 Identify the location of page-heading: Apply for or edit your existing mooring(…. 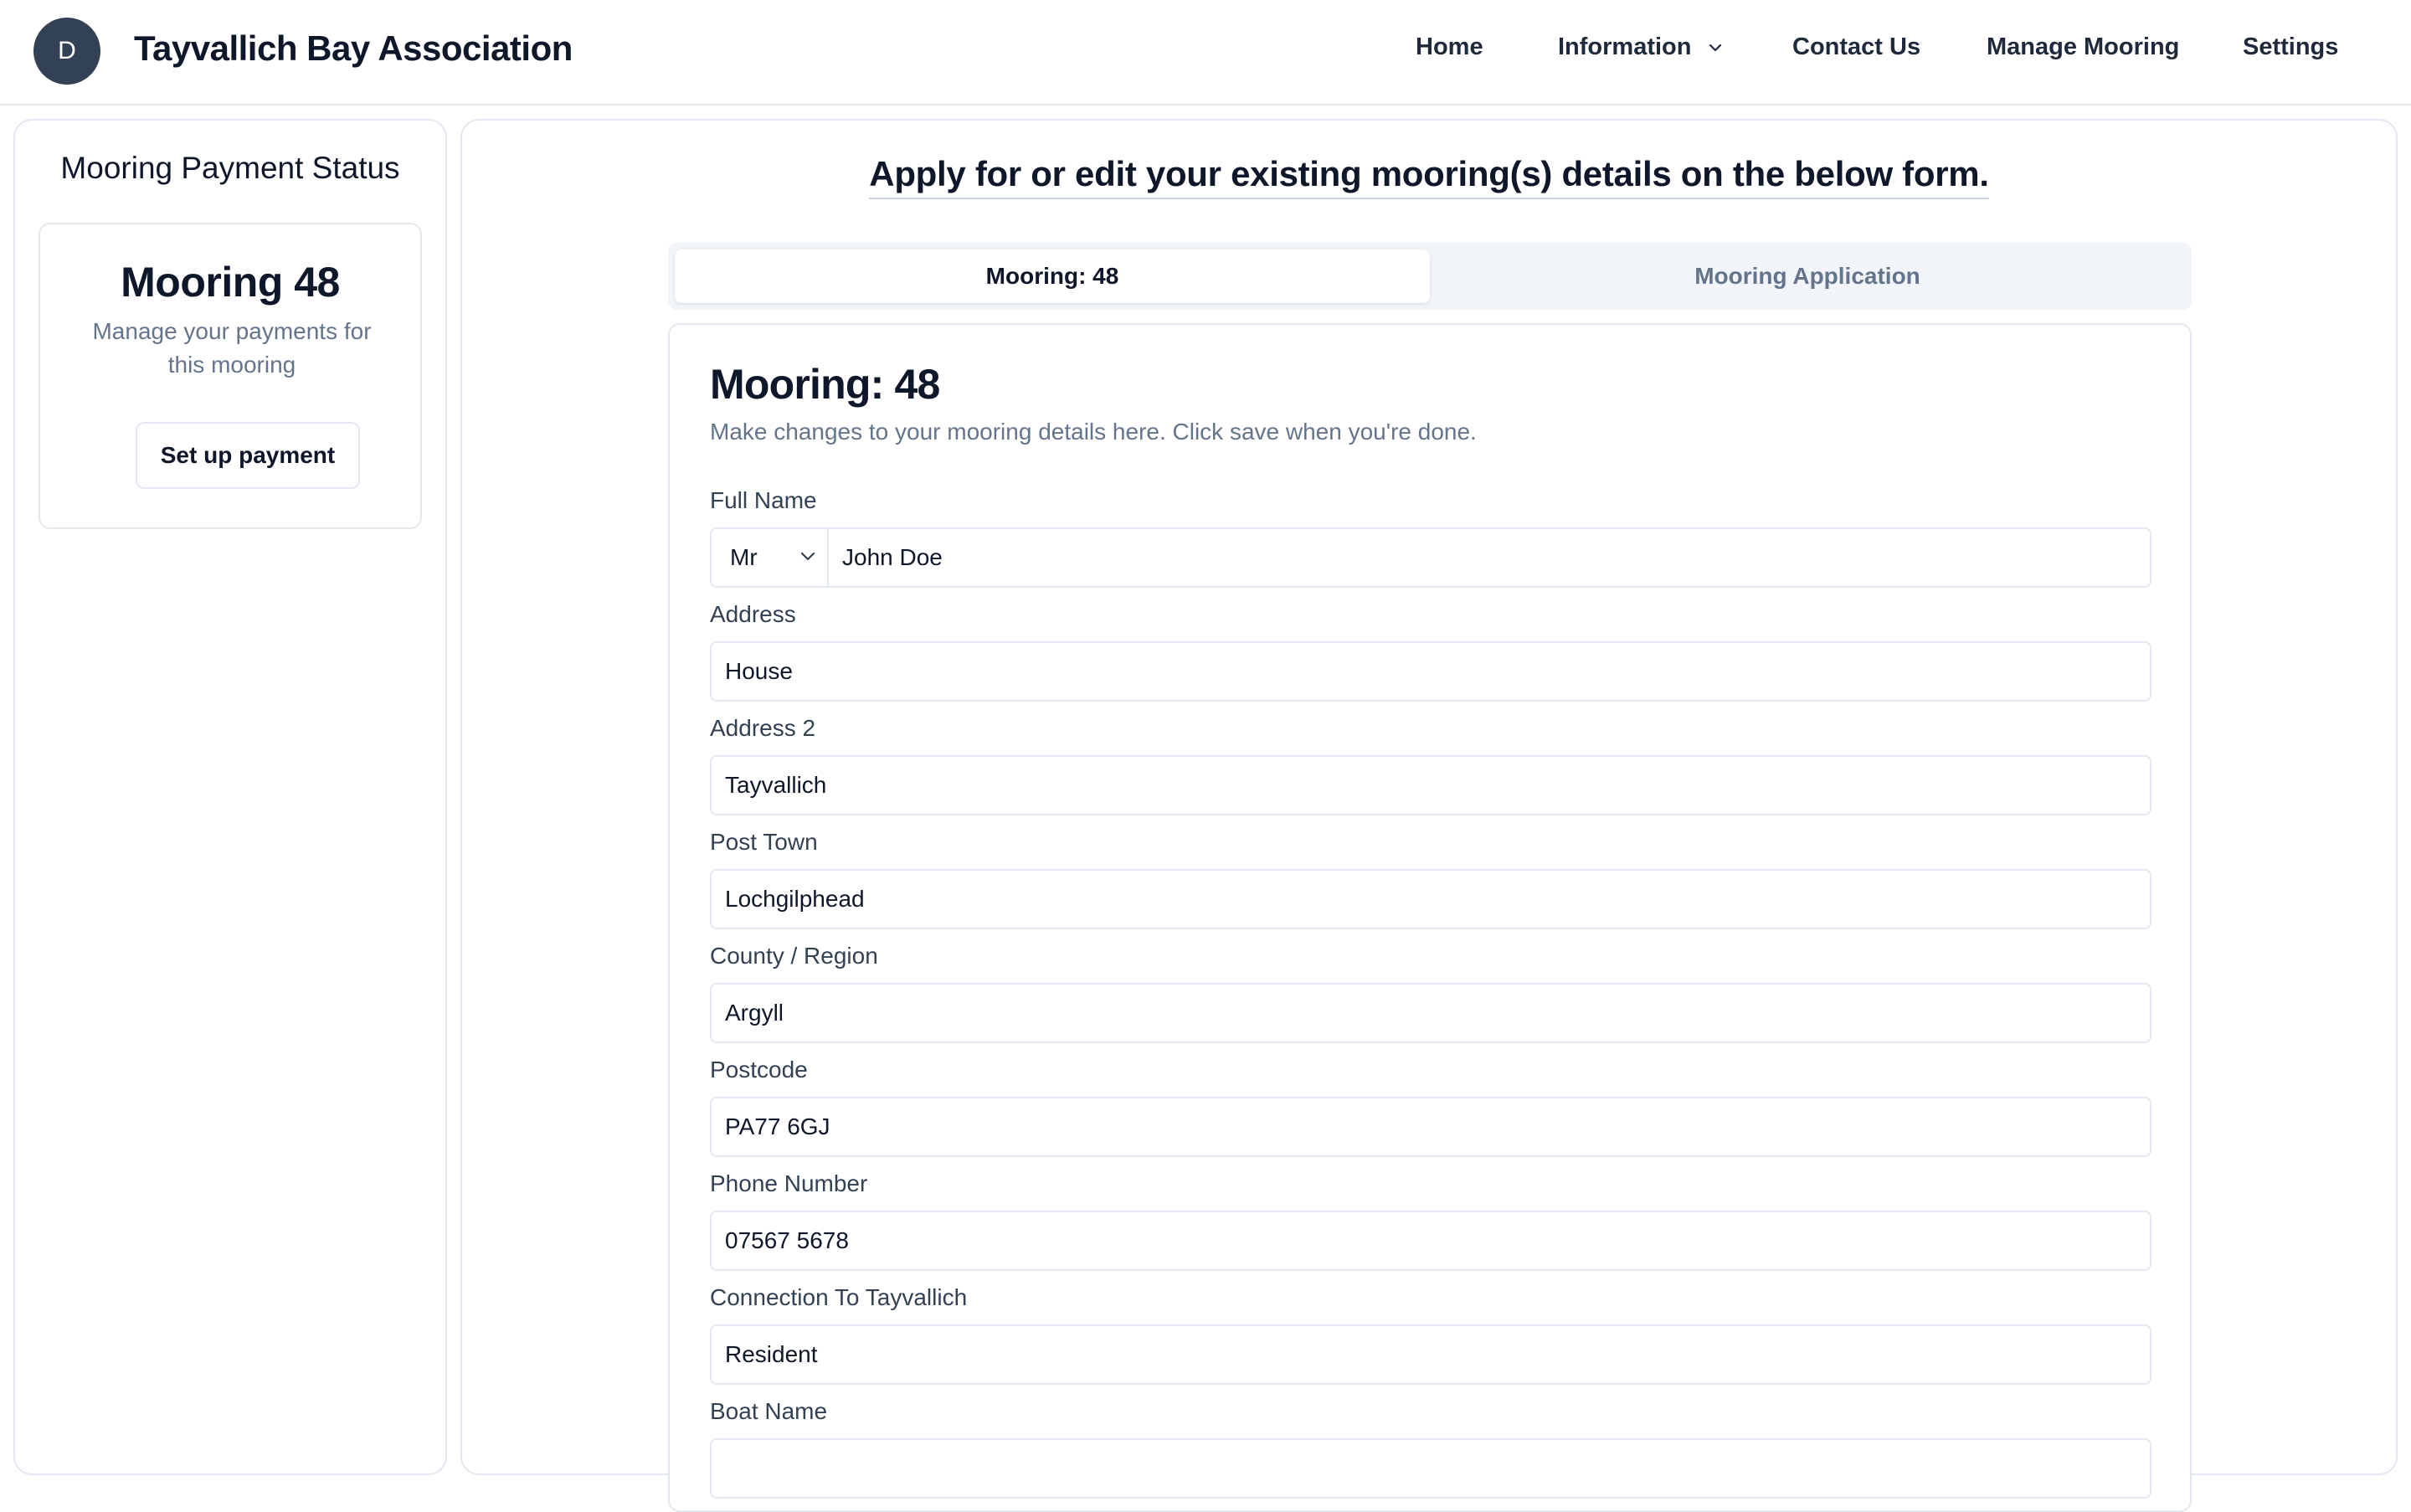
(1429, 176).